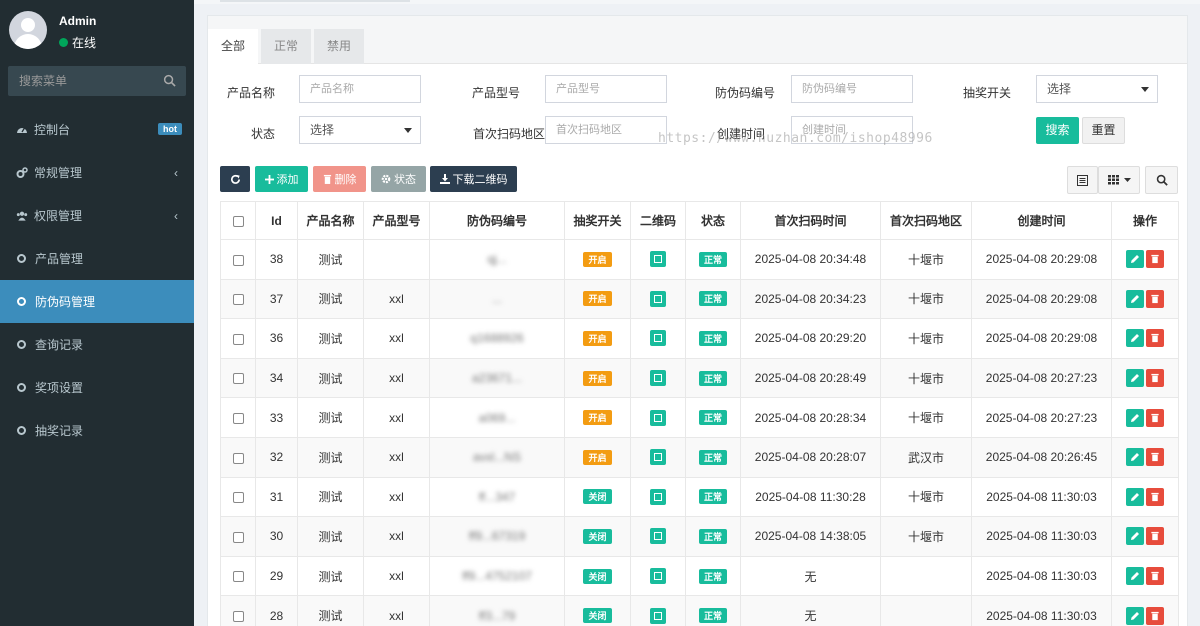 The width and height of the screenshot is (1200, 626). I want to click on search-button: 搜索, so click(1057, 130).